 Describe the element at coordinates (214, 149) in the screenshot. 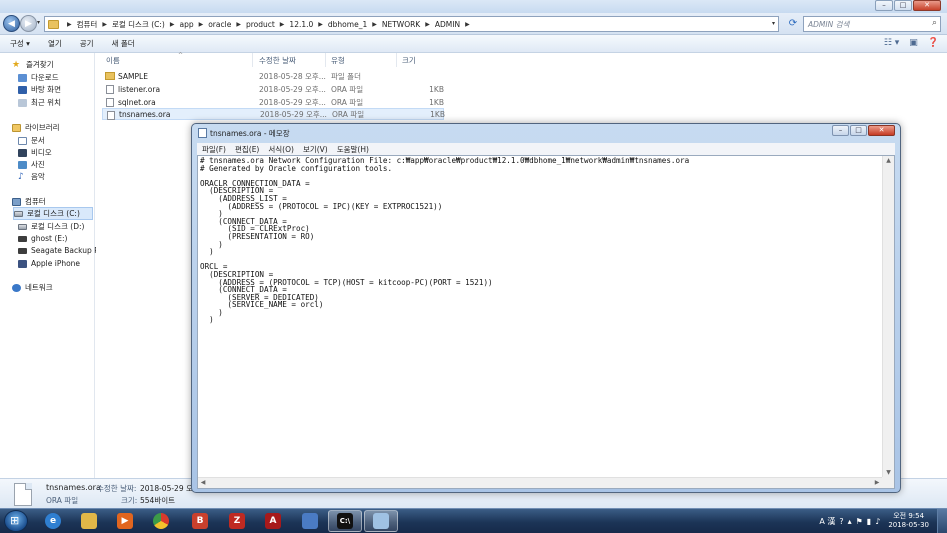

I see `menu-file: 파일(F)` at that location.